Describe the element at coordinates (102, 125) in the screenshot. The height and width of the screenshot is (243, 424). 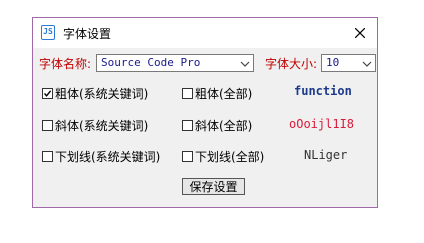
I see `checkbox-label: 斜体(系统关键词)` at that location.